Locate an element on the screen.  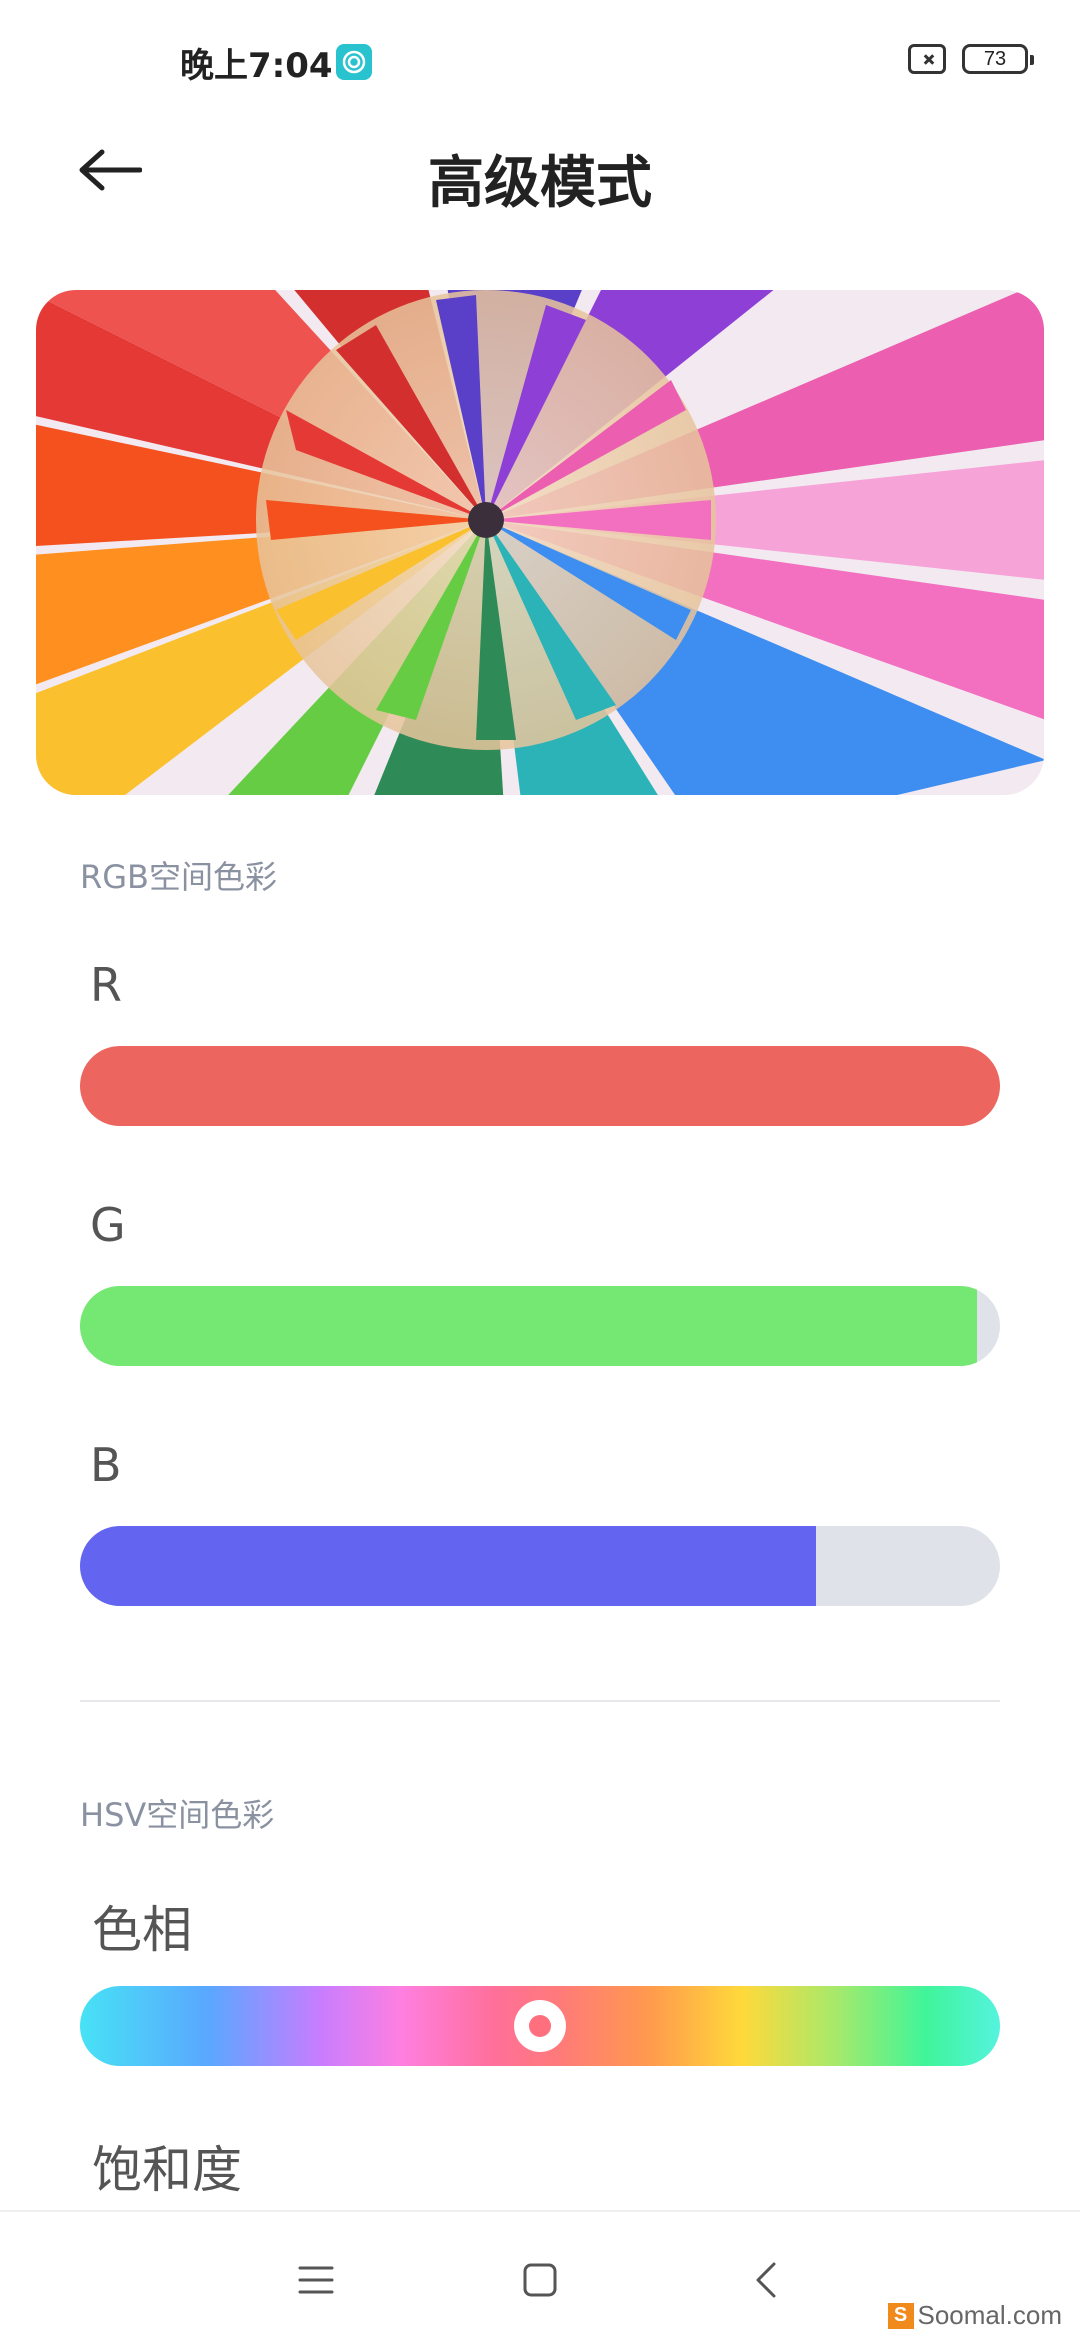
menu-icon is located at coordinates (316, 2280).